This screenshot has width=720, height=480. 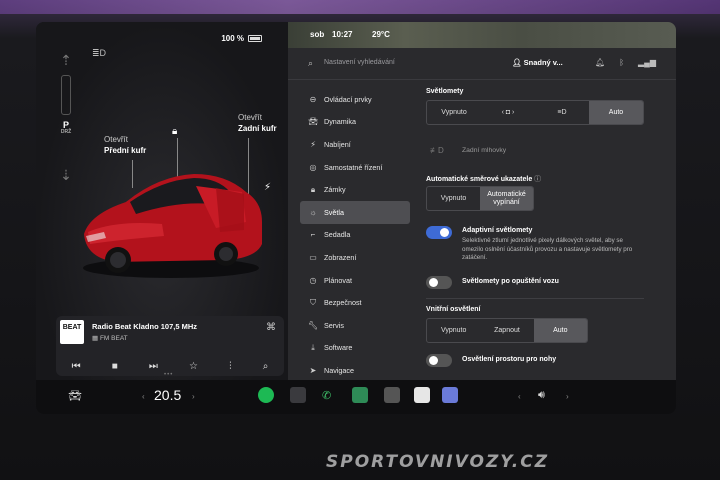 I want to click on phone-icon: ✆, so click(x=326, y=395).